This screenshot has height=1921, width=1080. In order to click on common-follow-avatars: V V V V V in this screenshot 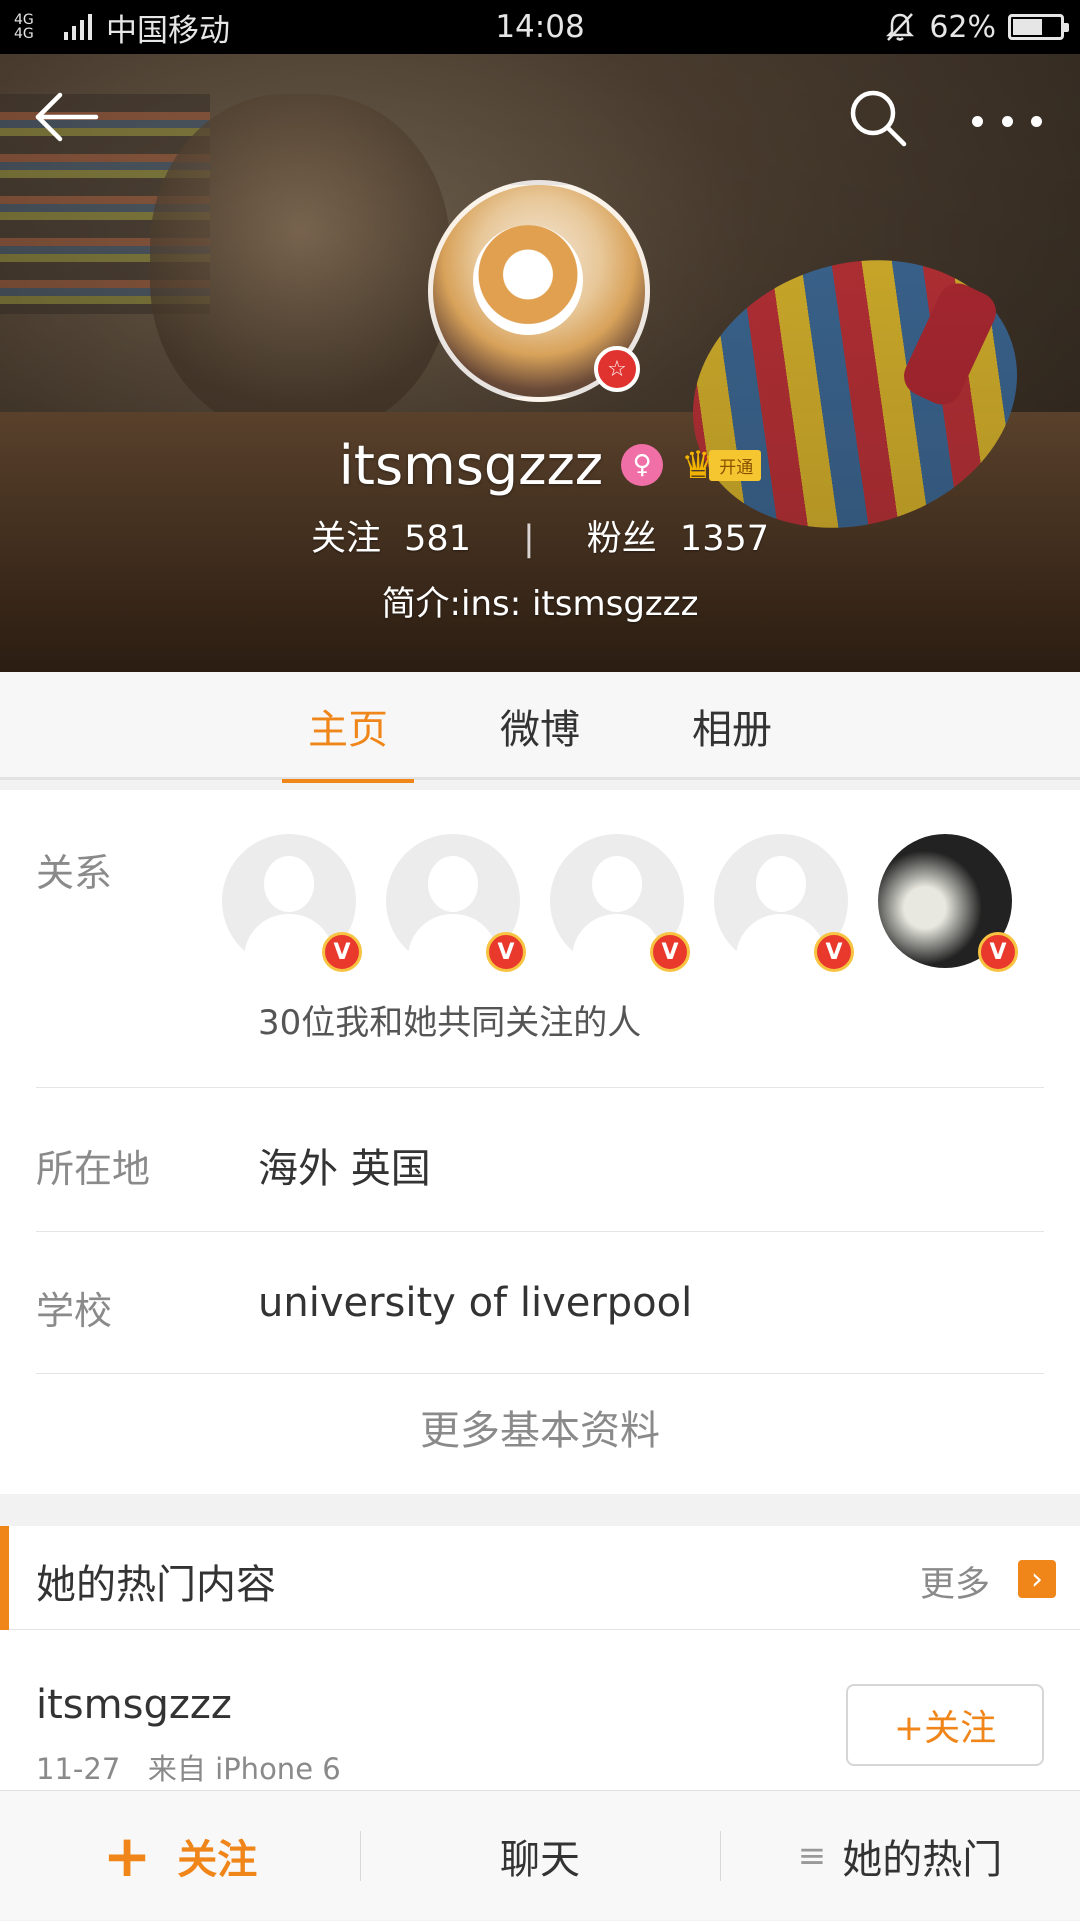, I will do `click(620, 903)`.